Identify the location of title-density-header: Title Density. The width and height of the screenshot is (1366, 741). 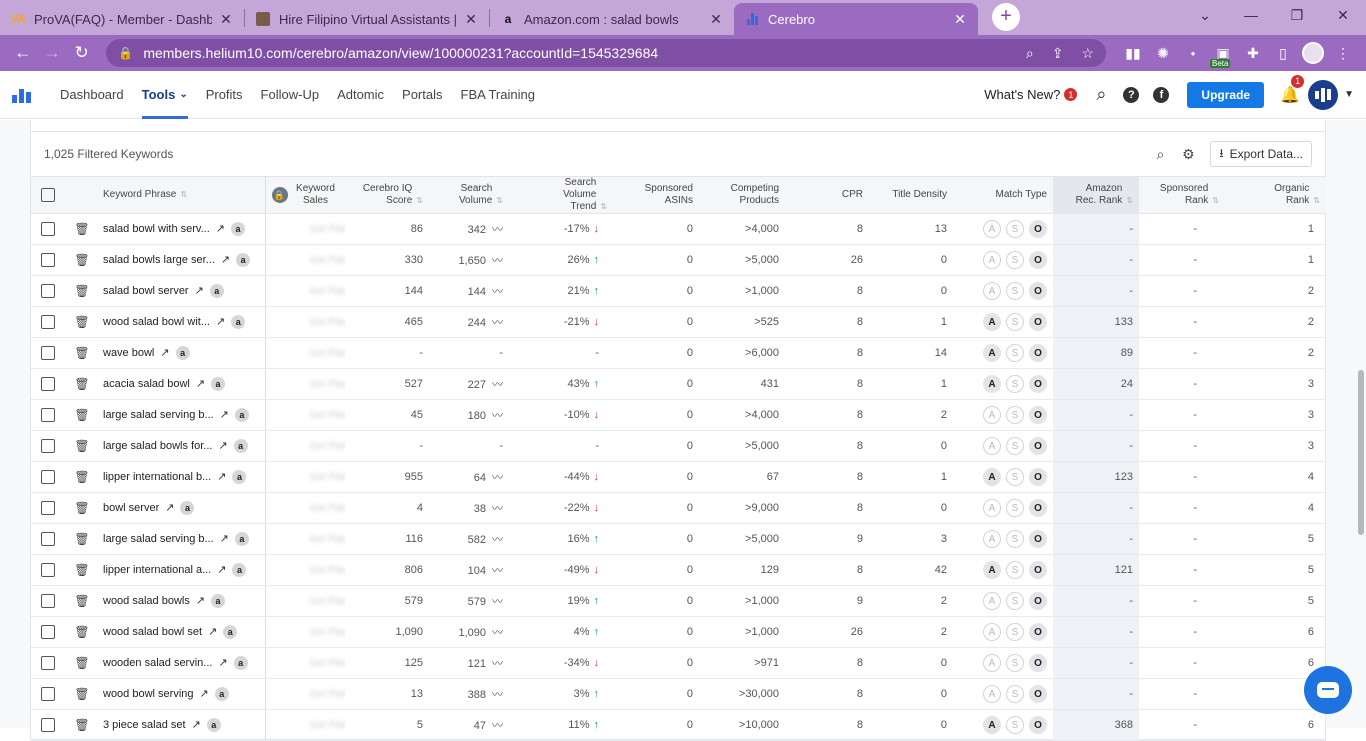
(911, 195).